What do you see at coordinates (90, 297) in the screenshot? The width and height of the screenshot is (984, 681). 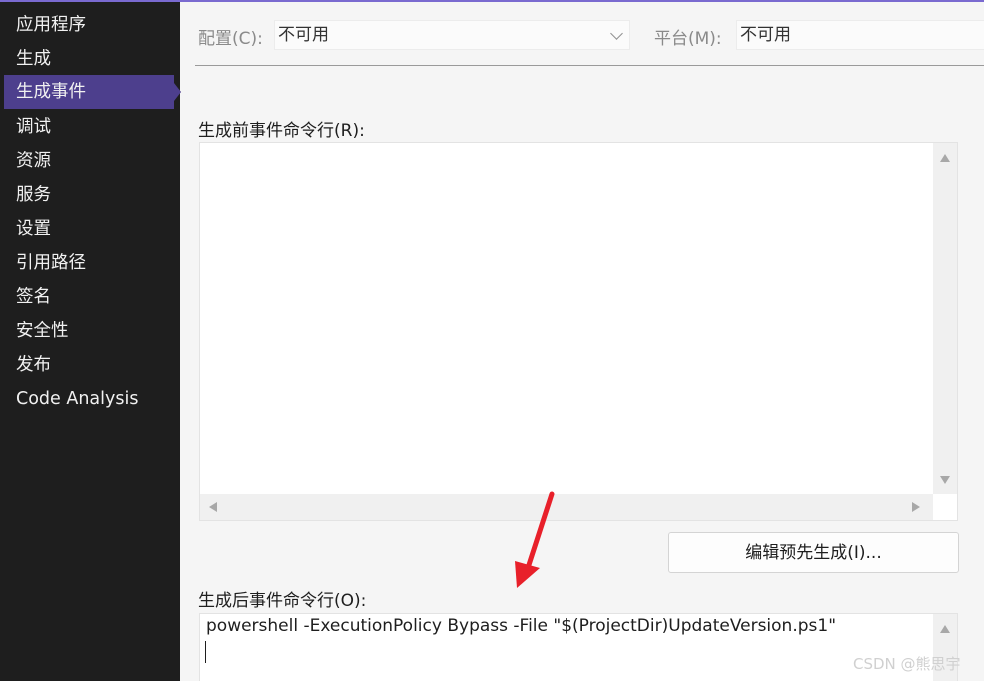 I see `sidebar-item-signing: 签名` at bounding box center [90, 297].